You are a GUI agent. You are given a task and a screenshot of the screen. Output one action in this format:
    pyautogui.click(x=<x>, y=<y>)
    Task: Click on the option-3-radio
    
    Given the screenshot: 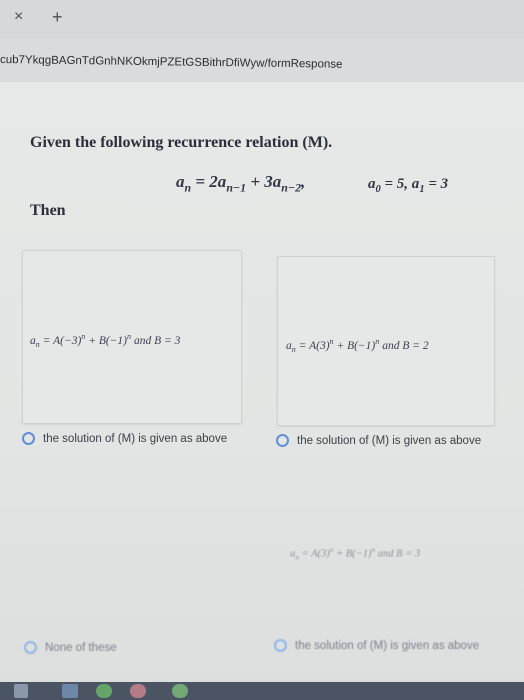 What is the action you would take?
    pyautogui.click(x=30, y=647)
    